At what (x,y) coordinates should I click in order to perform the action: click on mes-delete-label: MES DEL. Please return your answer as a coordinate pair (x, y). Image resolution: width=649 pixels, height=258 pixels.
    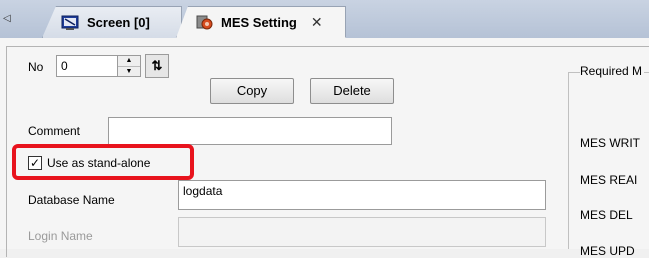
    Looking at the image, I should click on (606, 215).